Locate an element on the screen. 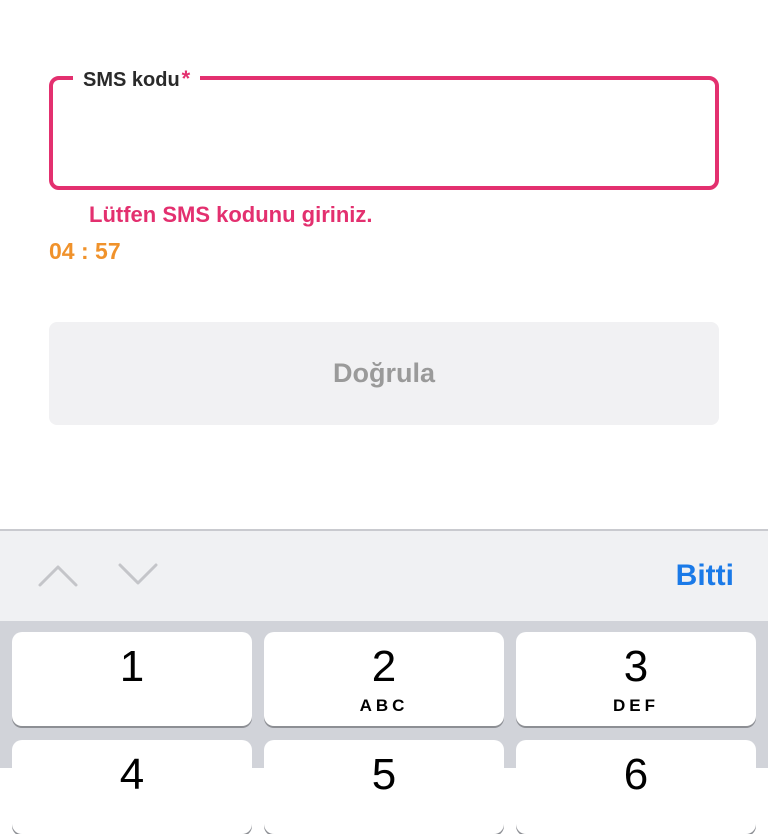 The height and width of the screenshot is (834, 768). key-2: 2 ABC is located at coordinates (384, 679).